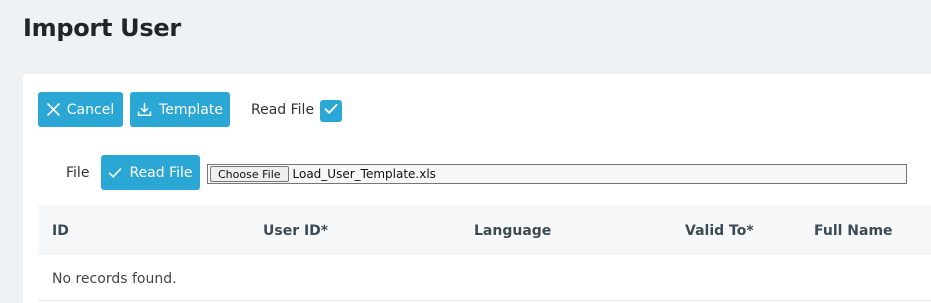 This screenshot has height=303, width=931. What do you see at coordinates (53, 109) in the screenshot?
I see `close-icon` at bounding box center [53, 109].